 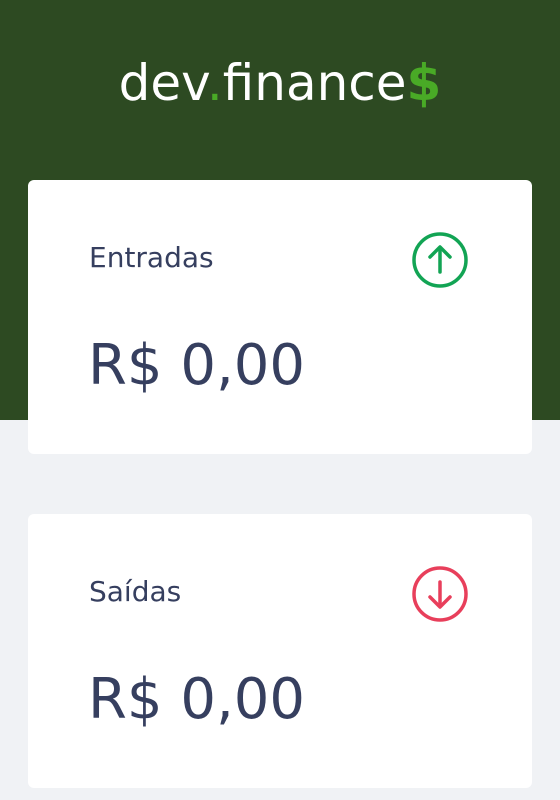 What do you see at coordinates (151, 257) in the screenshot?
I see `income-card-title: Entradas` at bounding box center [151, 257].